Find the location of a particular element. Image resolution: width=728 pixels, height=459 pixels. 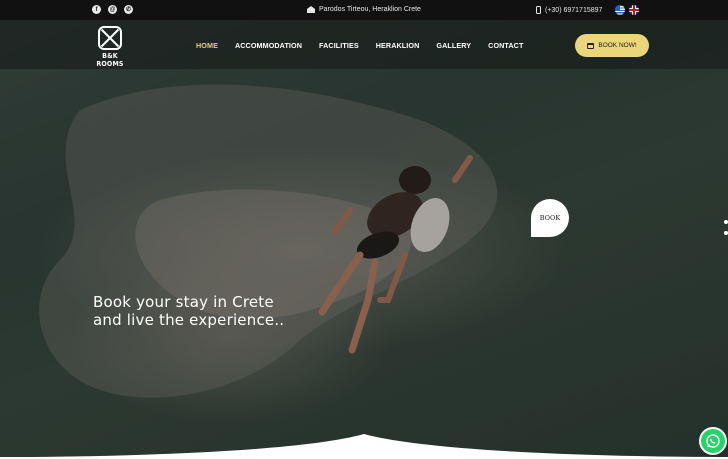

logo-icon is located at coordinates (110, 38).